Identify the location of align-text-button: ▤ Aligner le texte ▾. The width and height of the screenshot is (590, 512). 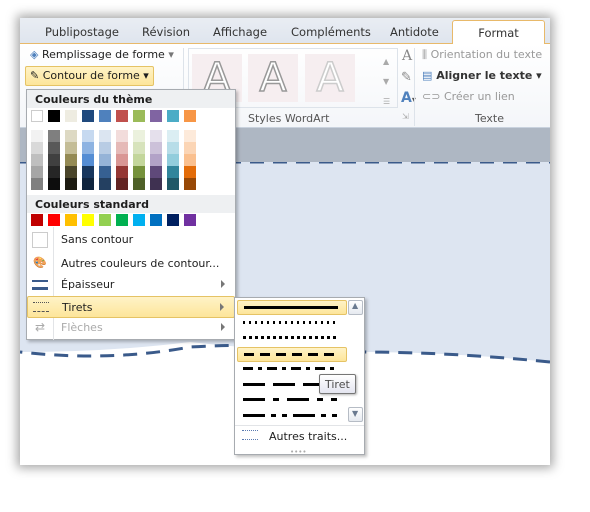
(482, 75).